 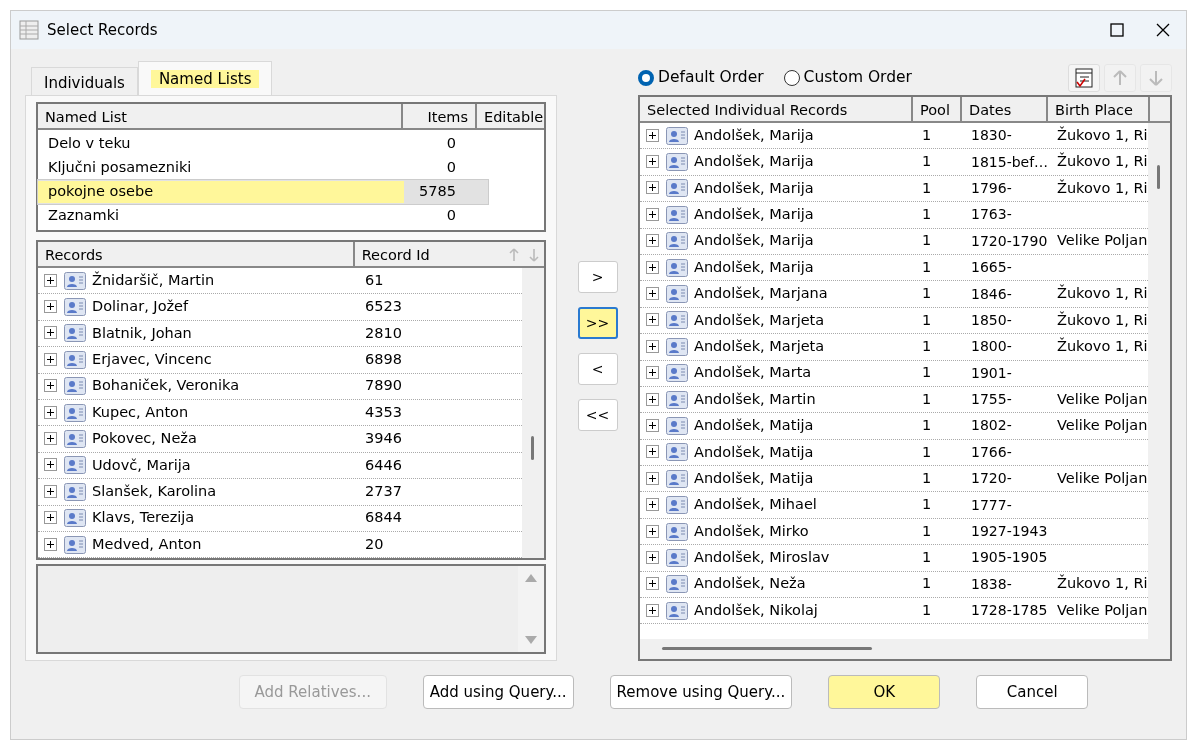 I want to click on close-icon, so click(x=1163, y=30).